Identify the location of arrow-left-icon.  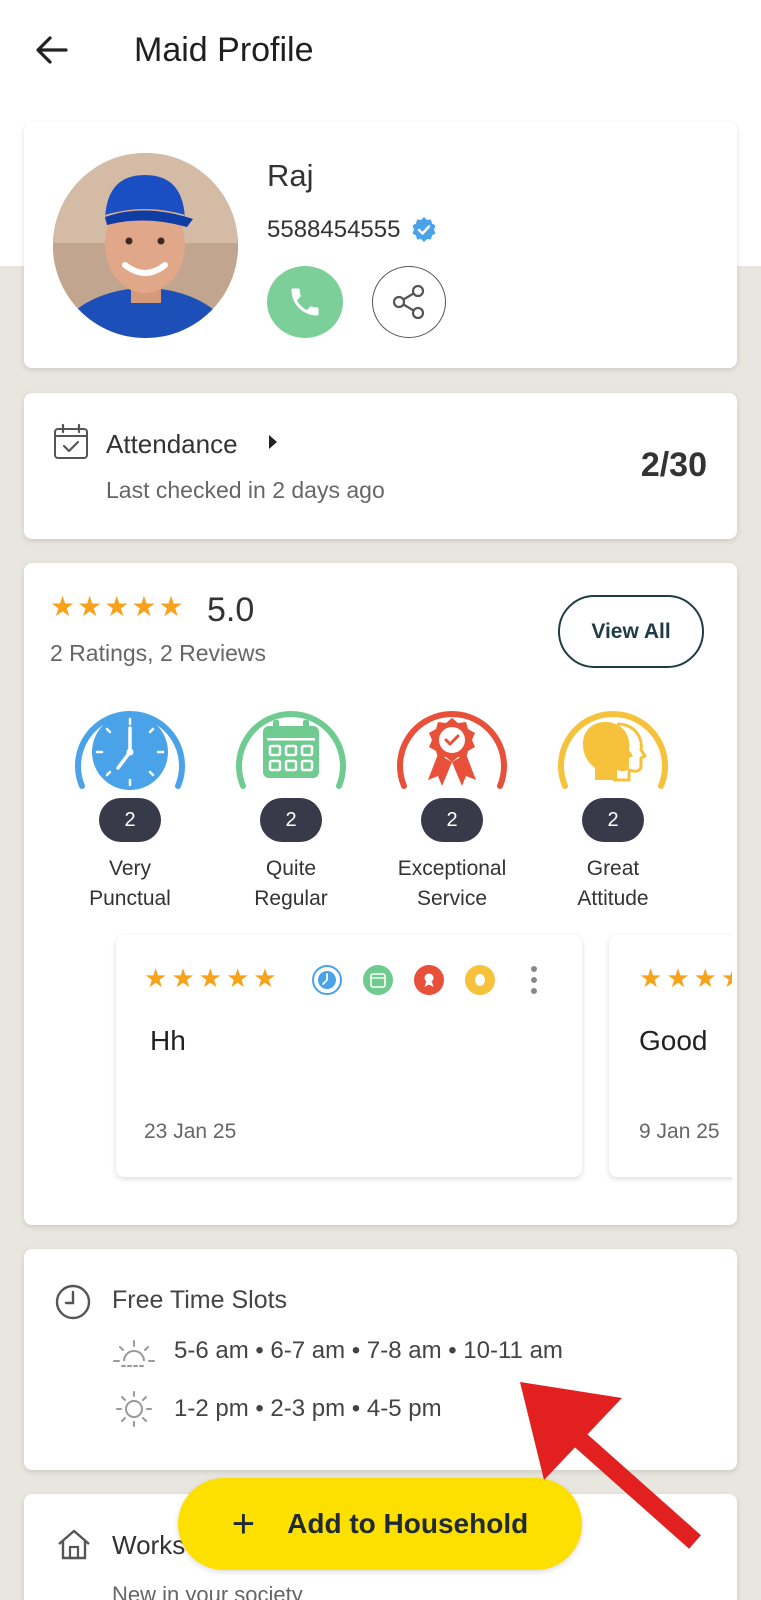
(52, 50).